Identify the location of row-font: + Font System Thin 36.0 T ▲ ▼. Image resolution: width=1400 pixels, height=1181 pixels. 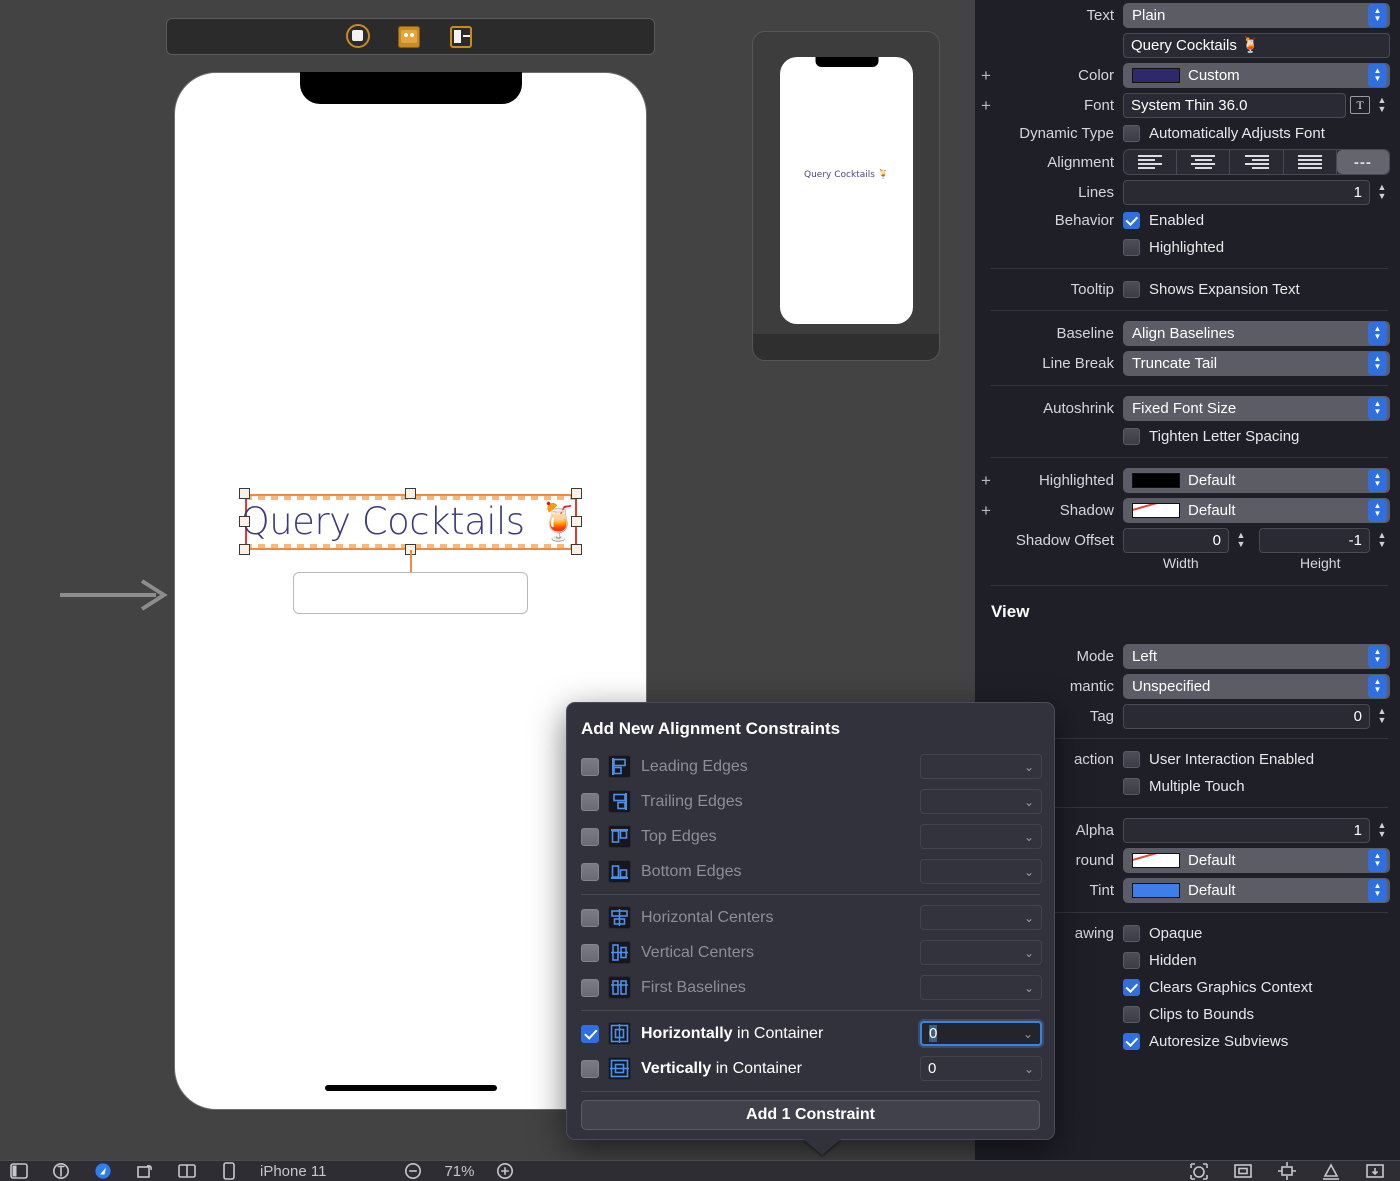
(1187, 105).